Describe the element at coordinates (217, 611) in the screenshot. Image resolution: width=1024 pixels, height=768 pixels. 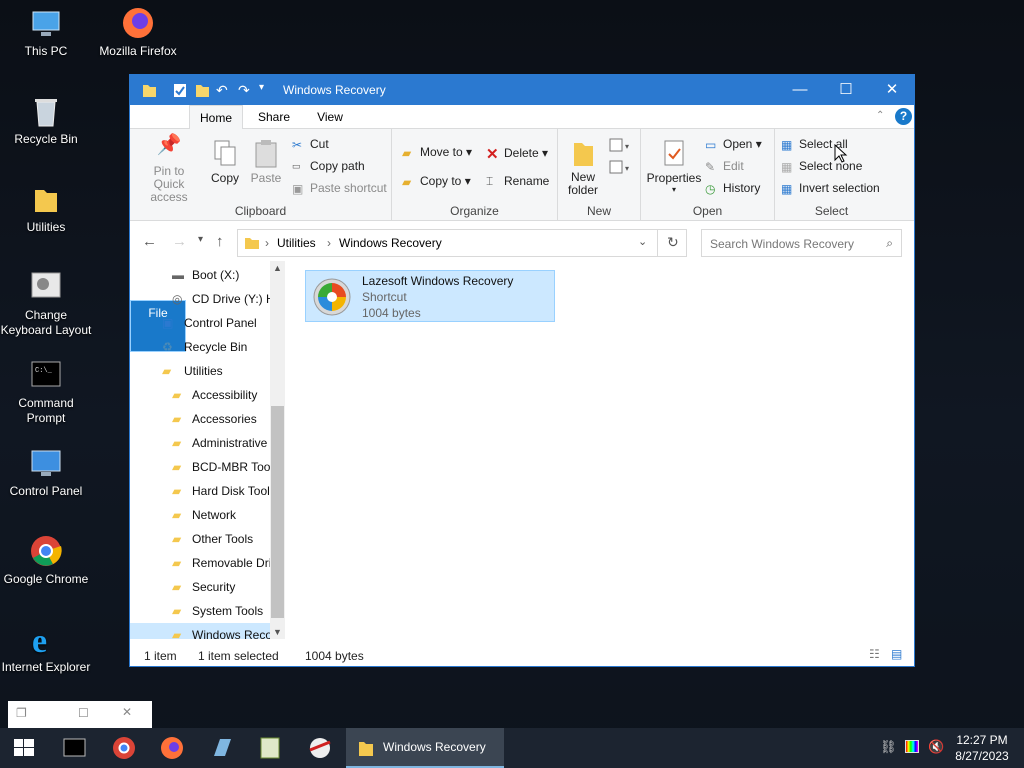
I see `nav-item-system-tools: ▰ System Tools` at that location.